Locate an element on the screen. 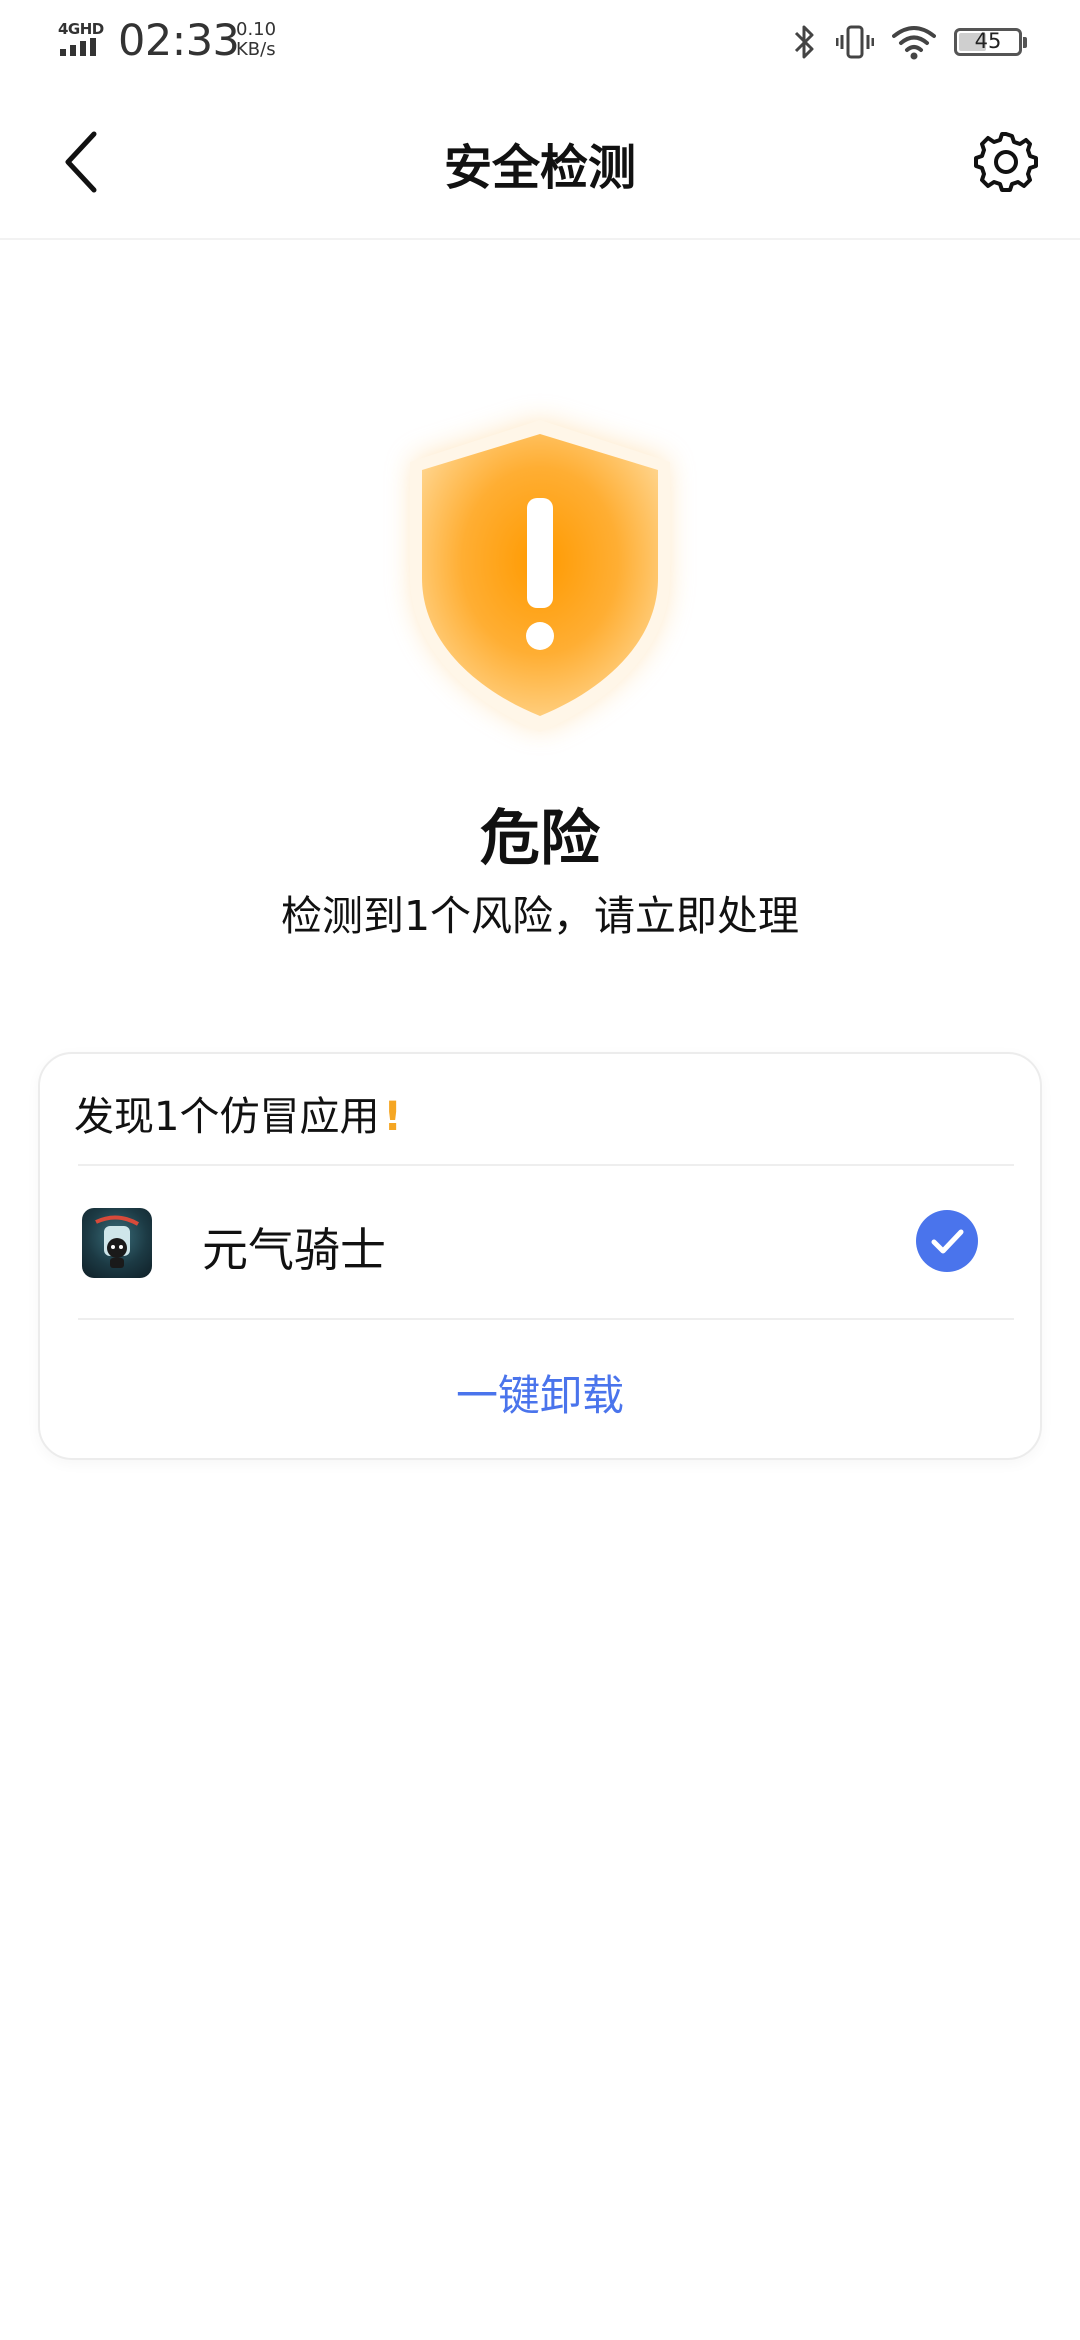 The width and height of the screenshot is (1080, 2340). page-title: 安全检测 is located at coordinates (539, 168).